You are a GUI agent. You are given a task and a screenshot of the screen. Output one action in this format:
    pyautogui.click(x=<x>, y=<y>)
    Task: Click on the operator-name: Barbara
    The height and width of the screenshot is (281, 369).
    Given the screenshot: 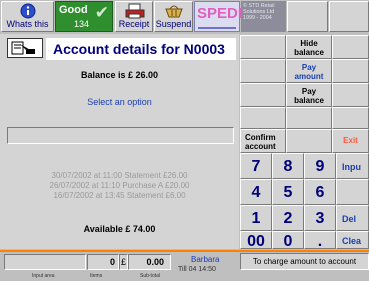 What is the action you would take?
    pyautogui.click(x=205, y=259)
    